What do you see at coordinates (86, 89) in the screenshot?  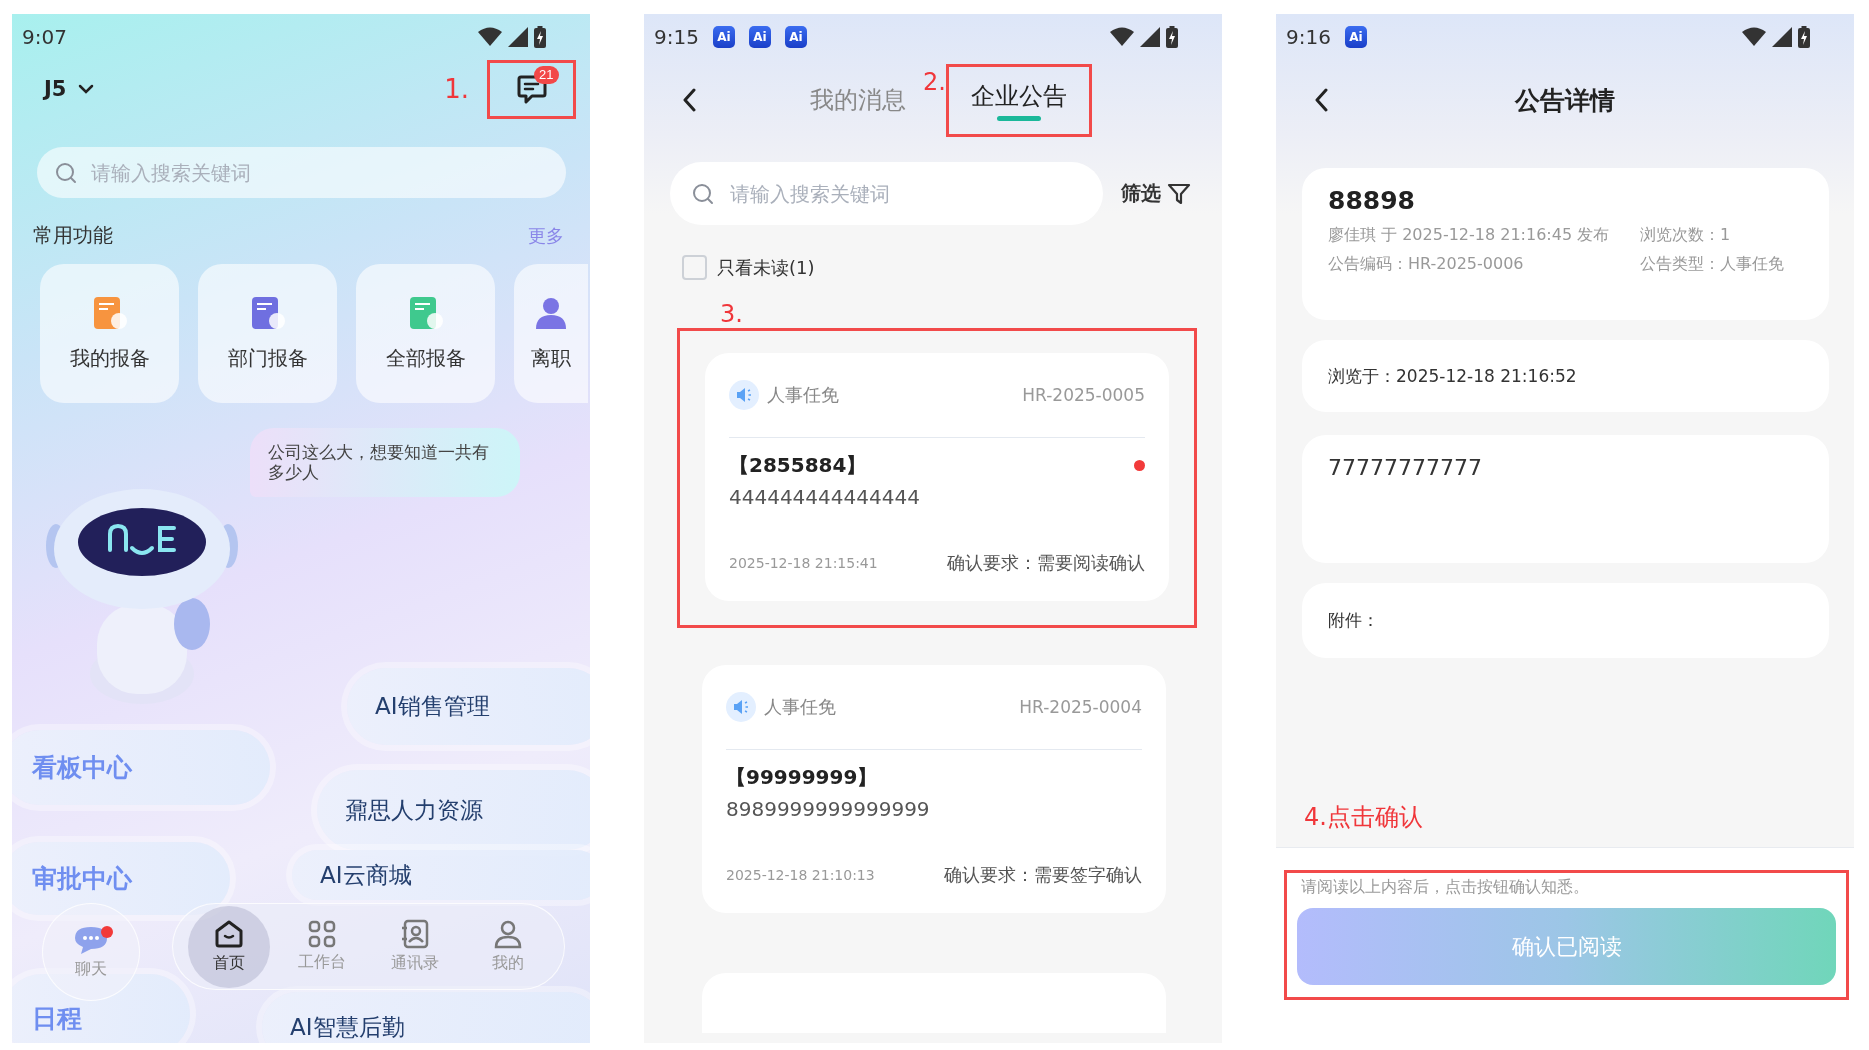 I see `caret-icon` at bounding box center [86, 89].